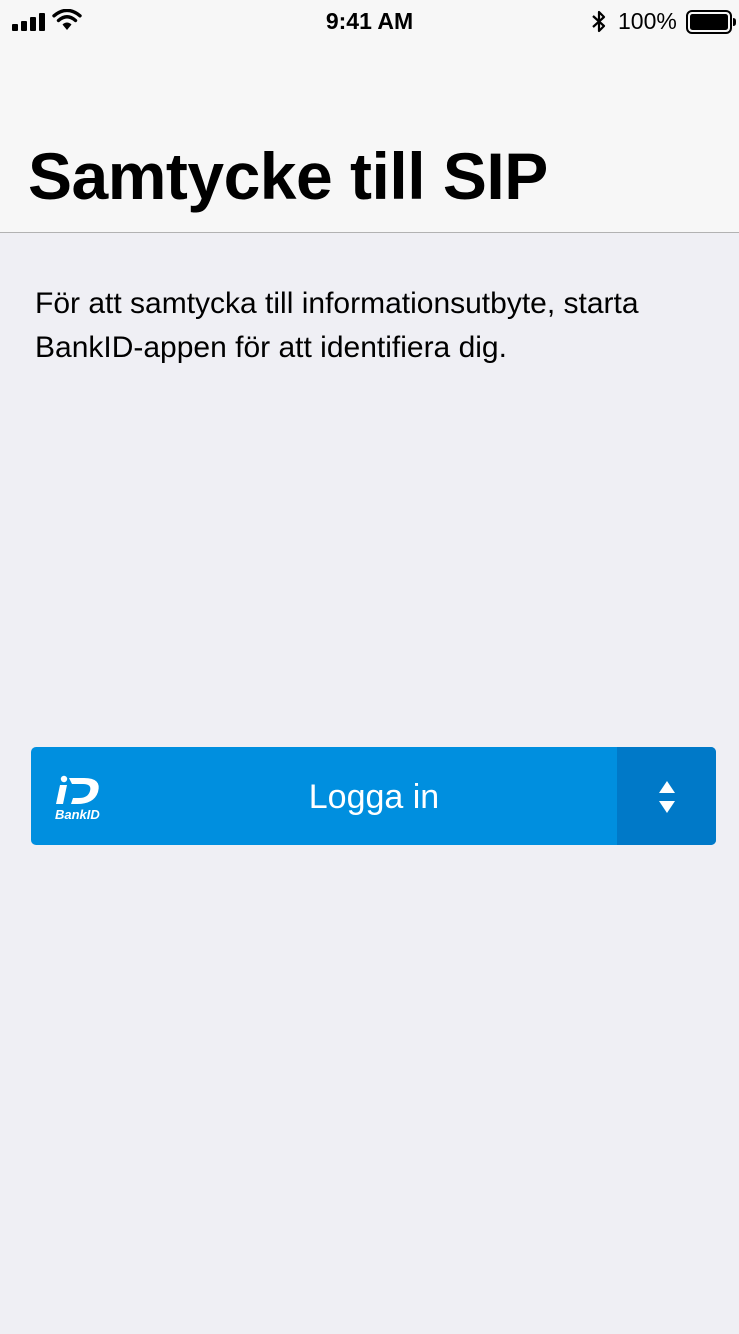 The image size is (739, 1334). What do you see at coordinates (369, 21) in the screenshot?
I see `status-bar: 9:41 AM 100%` at bounding box center [369, 21].